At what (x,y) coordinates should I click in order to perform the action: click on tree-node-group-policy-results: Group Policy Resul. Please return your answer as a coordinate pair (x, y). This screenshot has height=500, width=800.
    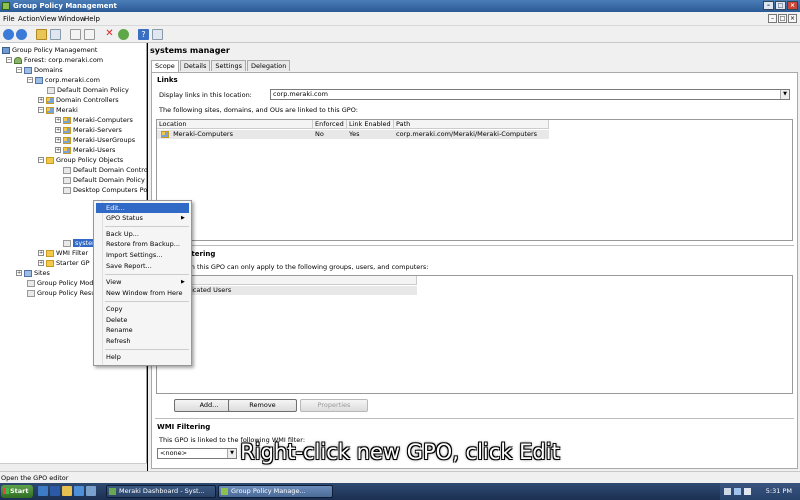
    Looking at the image, I should click on (62, 293).